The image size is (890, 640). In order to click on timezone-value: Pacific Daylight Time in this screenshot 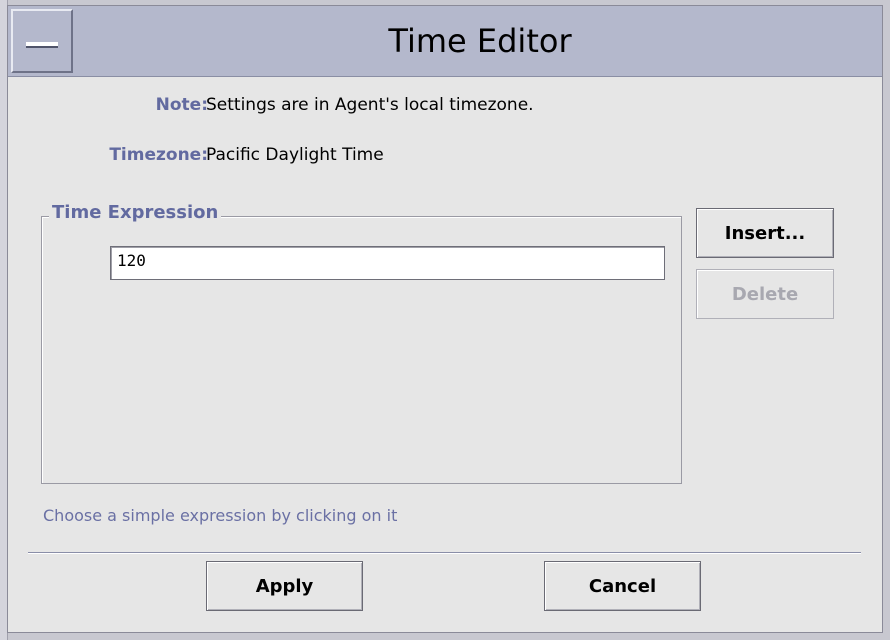, I will do `click(295, 155)`.